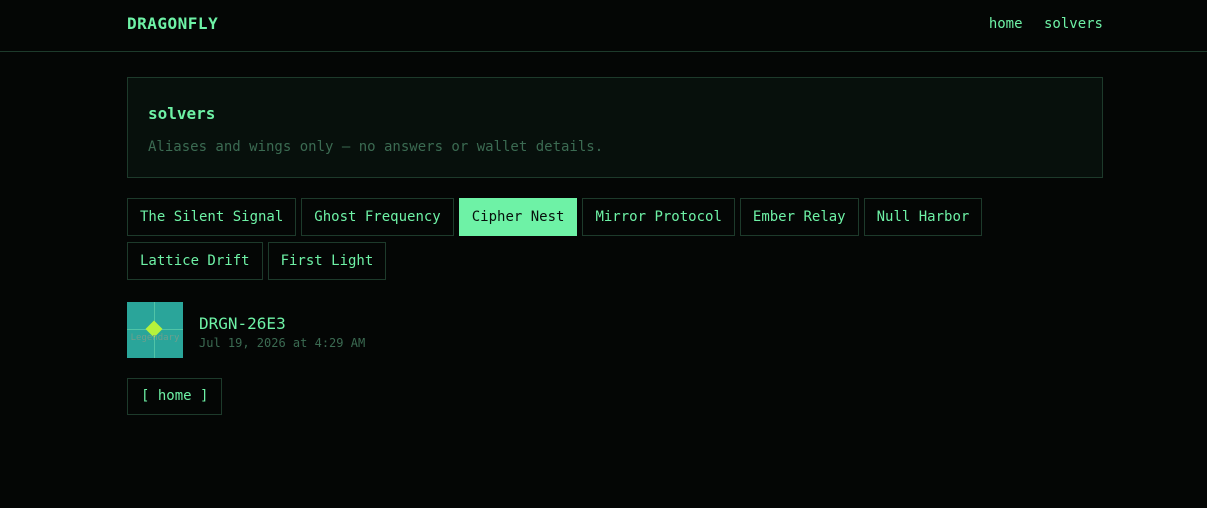  I want to click on tab-mirror-protocol: Mirror Protocol, so click(658, 217).